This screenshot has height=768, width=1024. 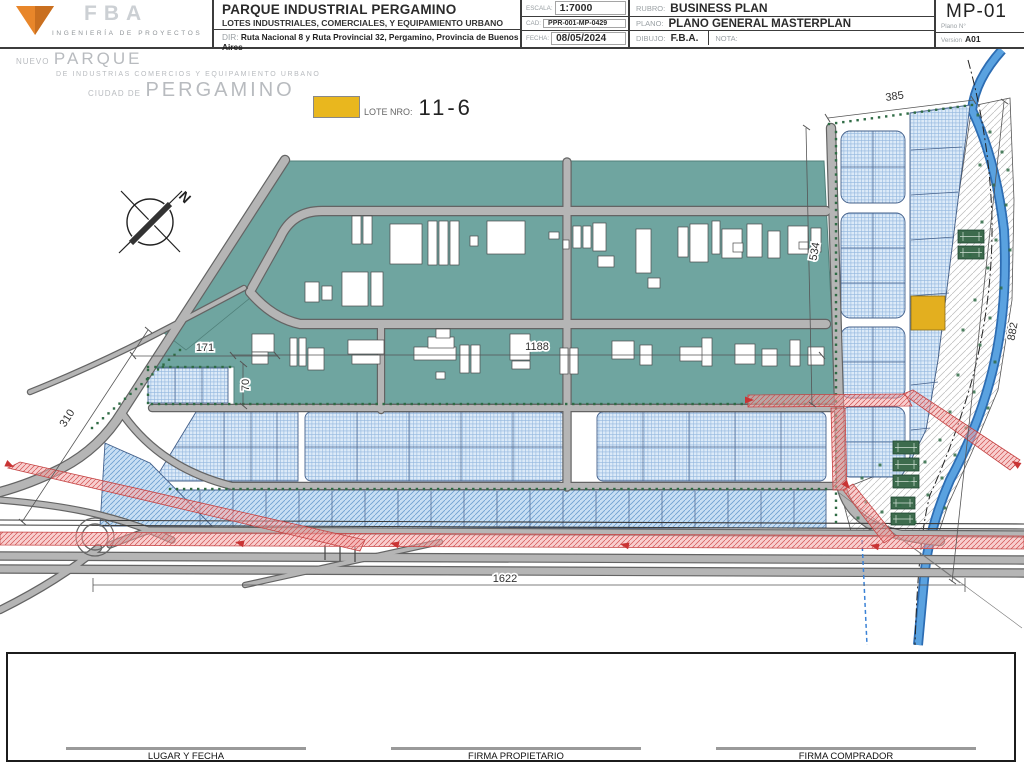 What do you see at coordinates (220, 90) in the screenshot?
I see `watermark-pergamino: PERGAMINO` at bounding box center [220, 90].